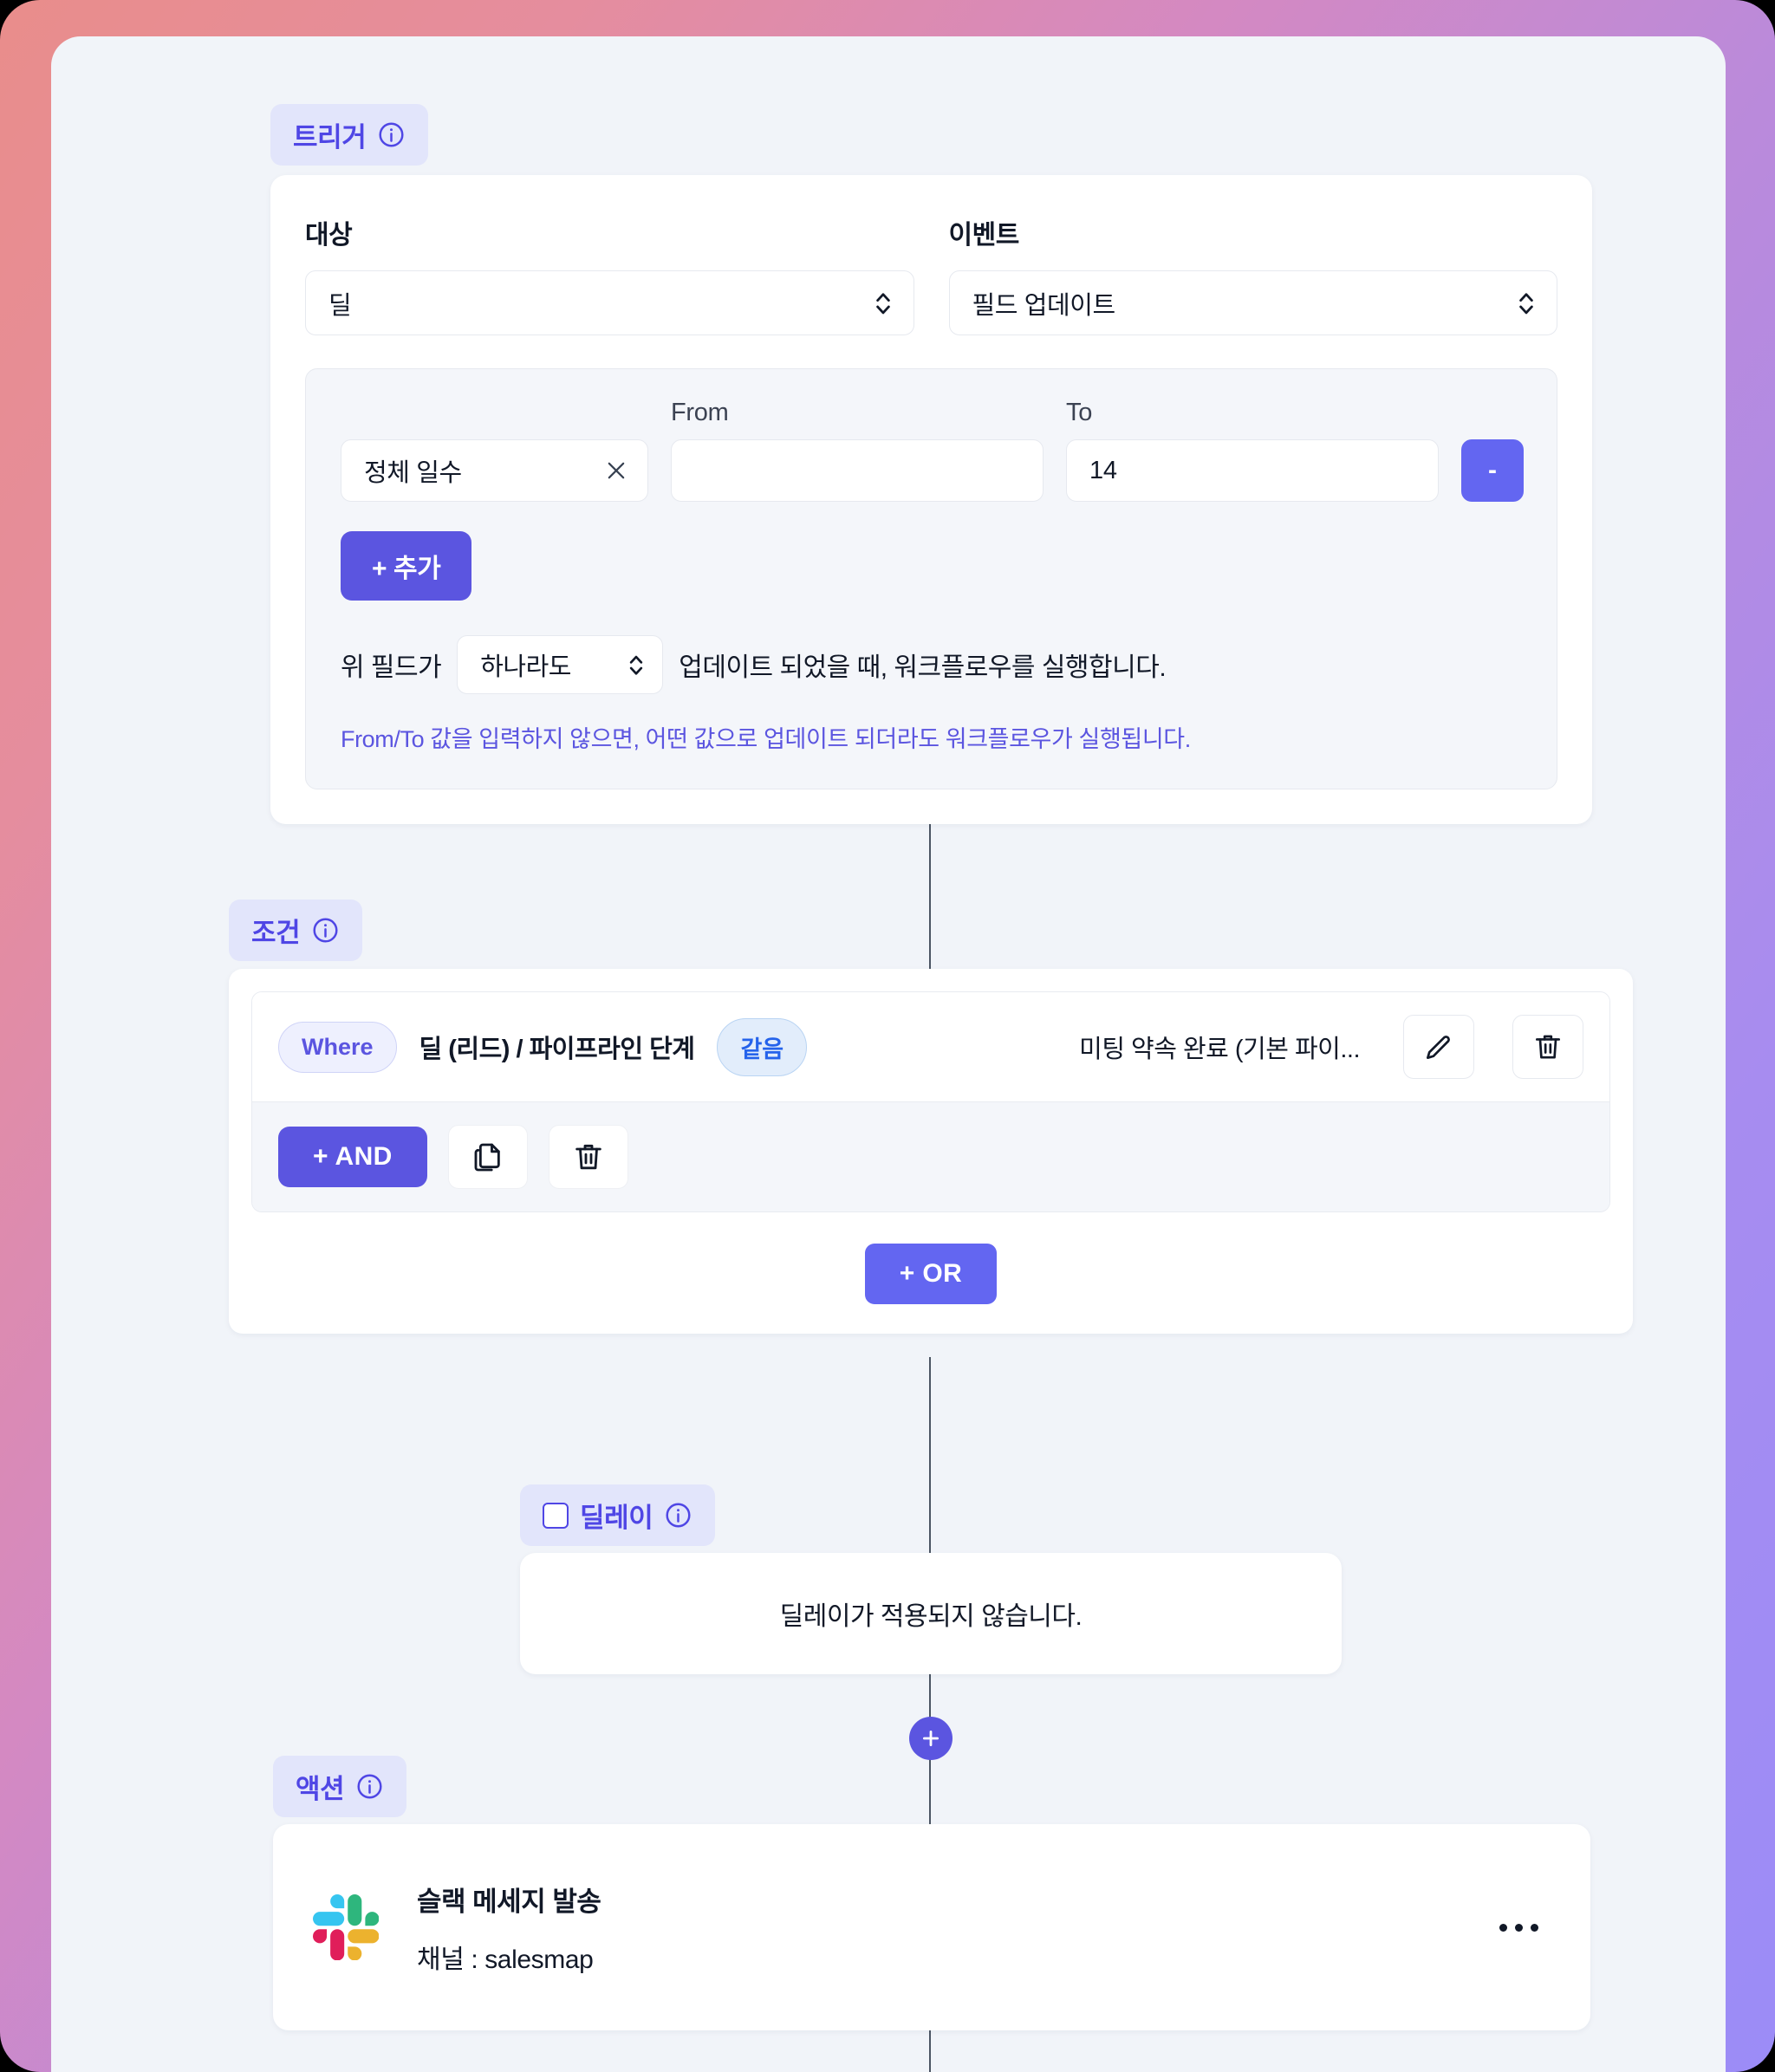 Image resolution: width=1775 pixels, height=2072 pixels. Describe the element at coordinates (930, 1470) in the screenshot. I see `connector-condition-to-delay` at that location.